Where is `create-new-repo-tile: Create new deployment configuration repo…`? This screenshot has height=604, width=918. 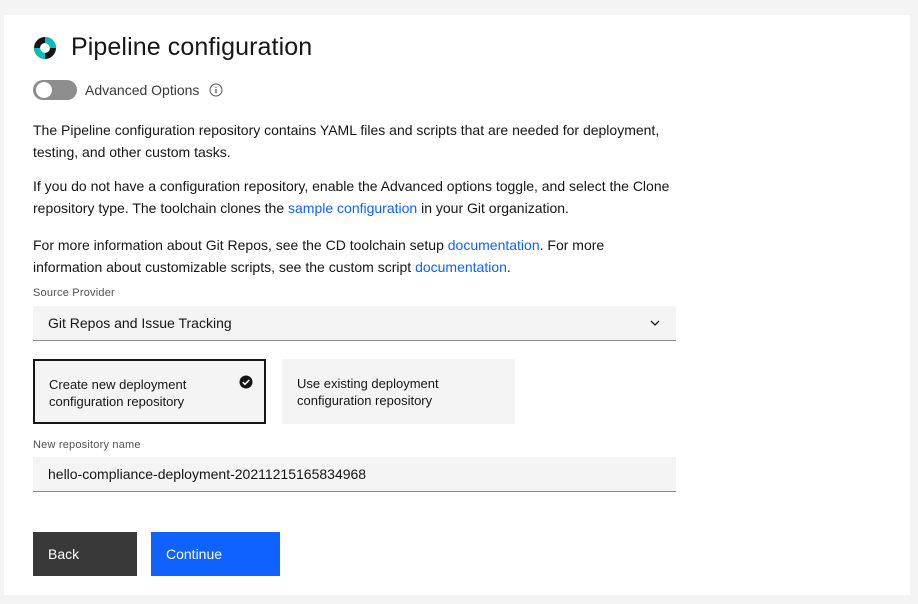 create-new-repo-tile: Create new deployment configuration repo… is located at coordinates (149, 391).